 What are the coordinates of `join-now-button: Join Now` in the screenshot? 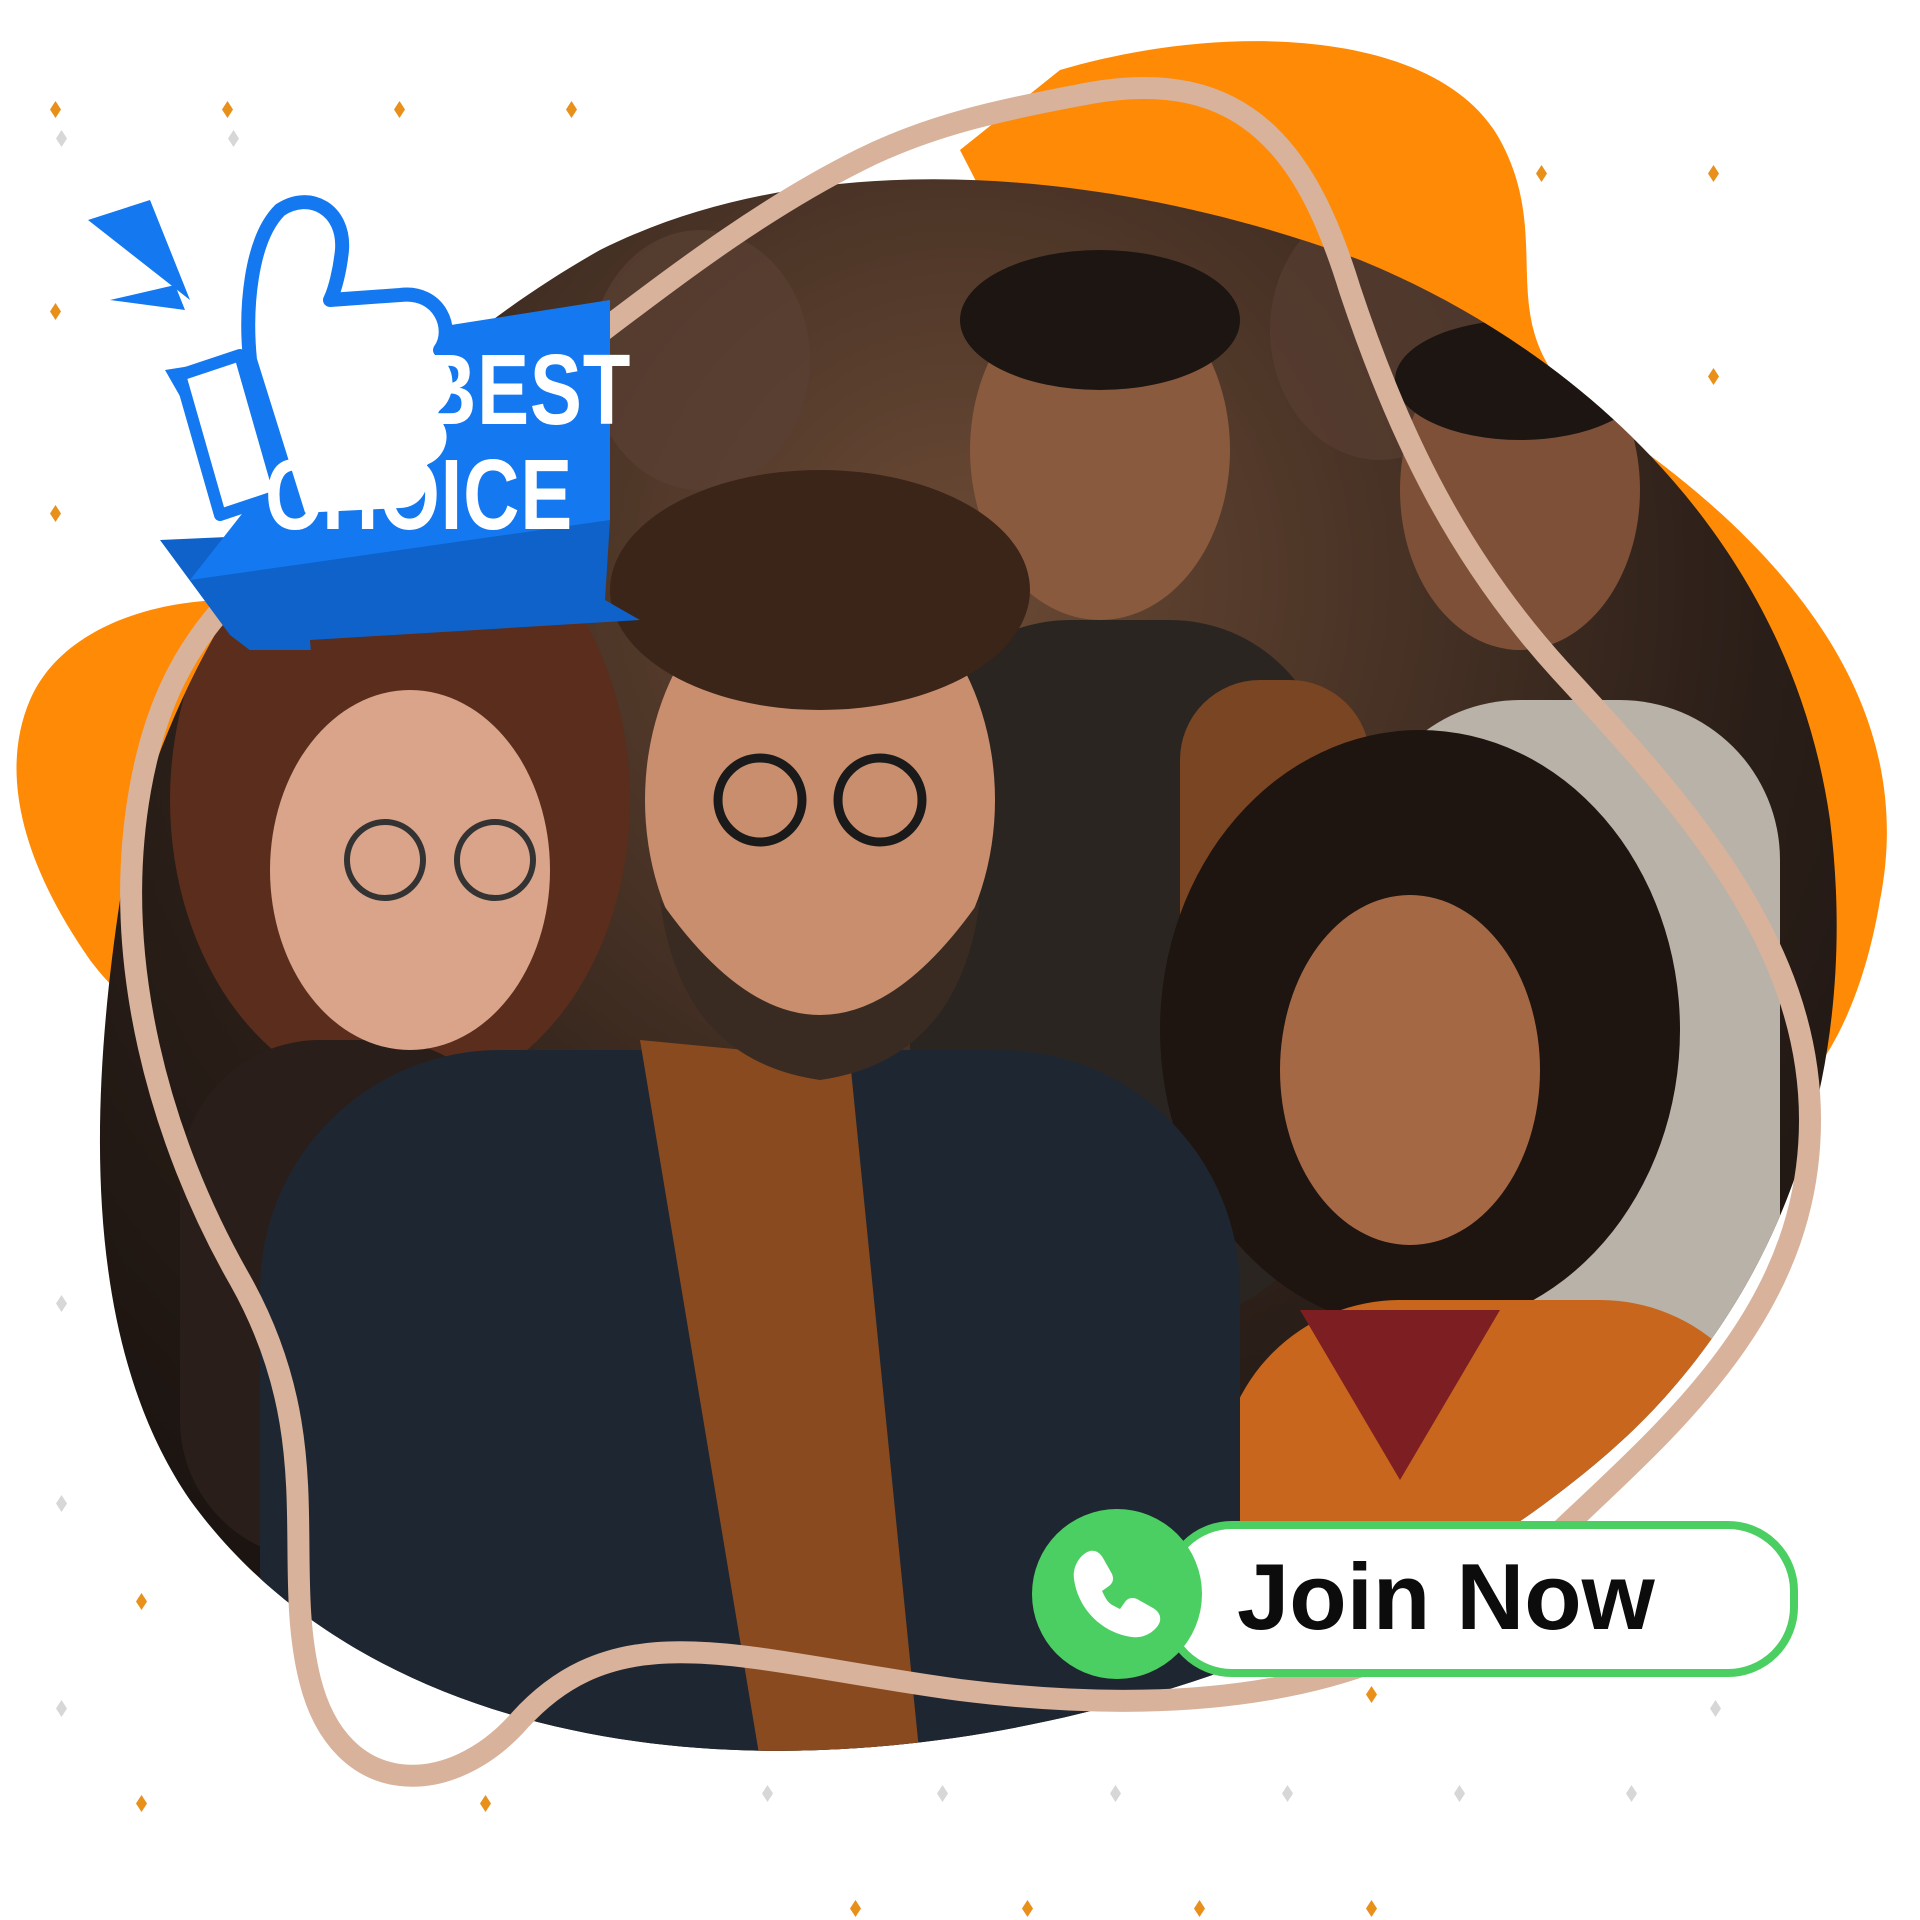 It's located at (1418, 1594).